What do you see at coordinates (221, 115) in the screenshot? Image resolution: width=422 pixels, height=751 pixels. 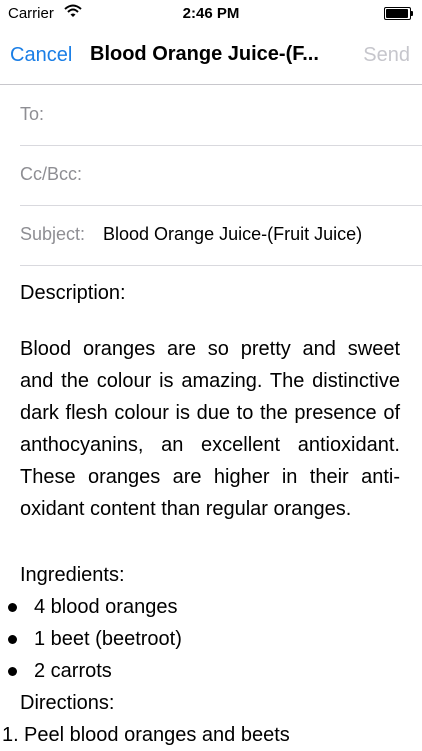 I see `to-field: To:` at bounding box center [221, 115].